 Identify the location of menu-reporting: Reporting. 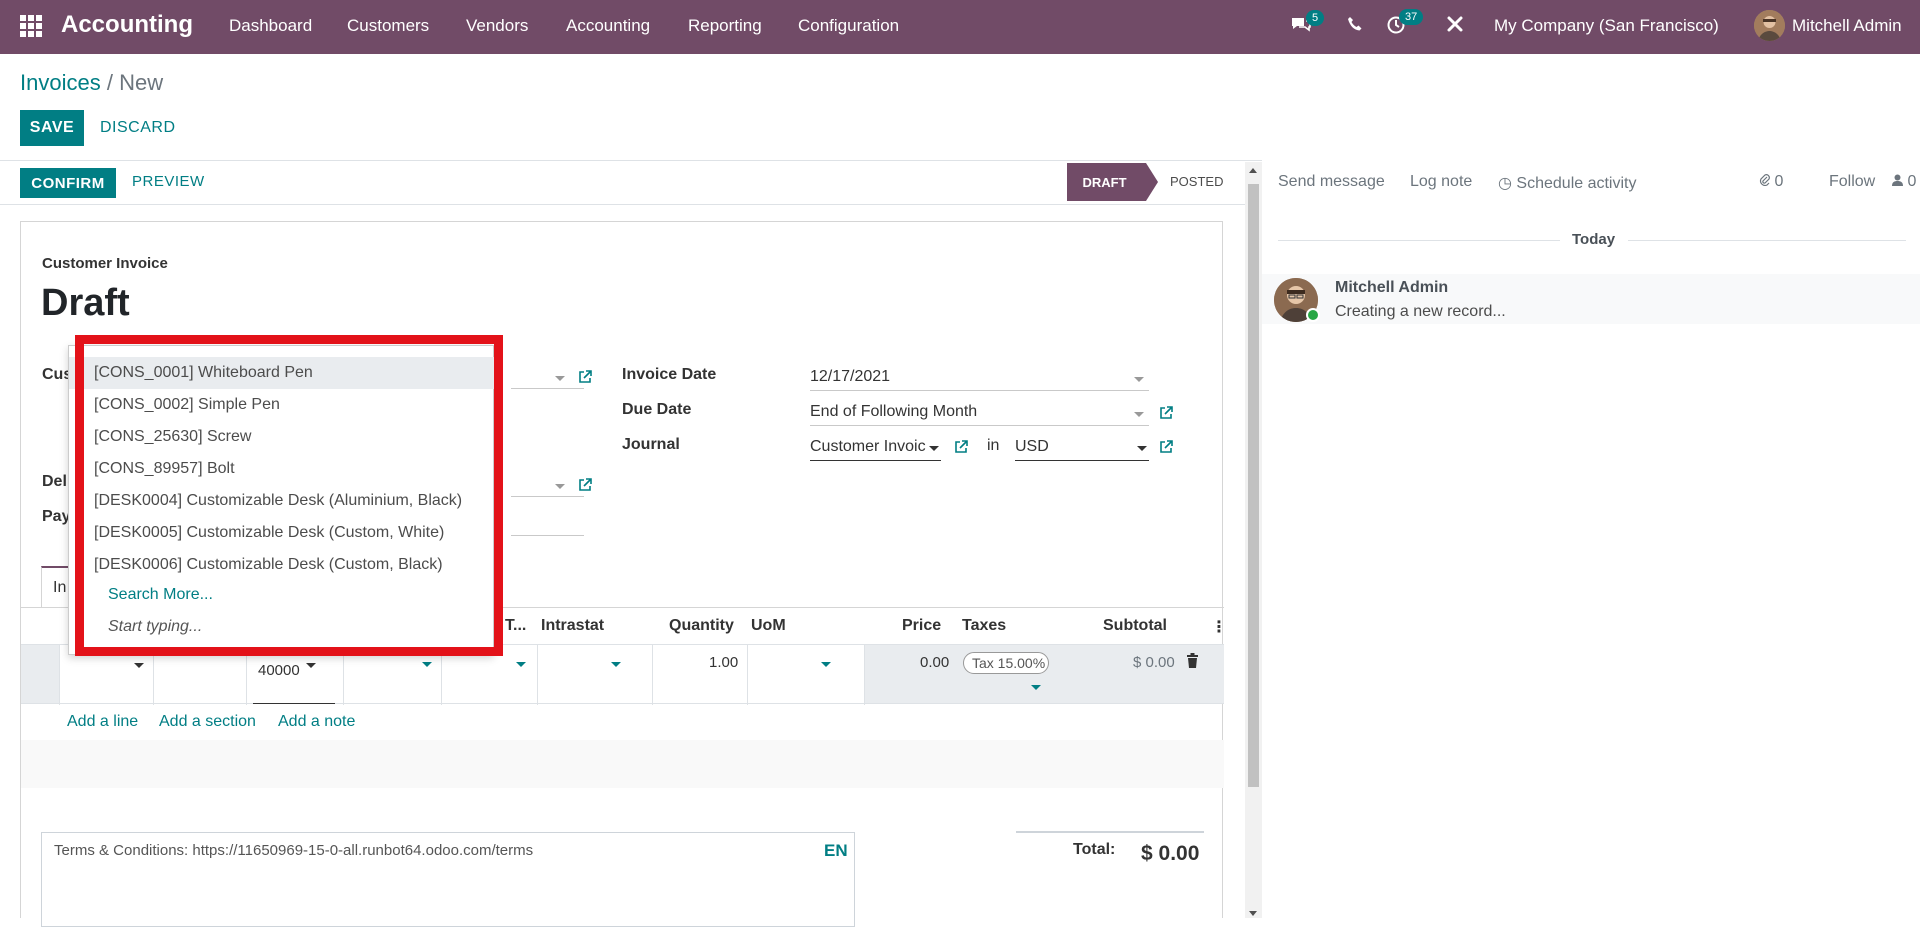
(725, 26).